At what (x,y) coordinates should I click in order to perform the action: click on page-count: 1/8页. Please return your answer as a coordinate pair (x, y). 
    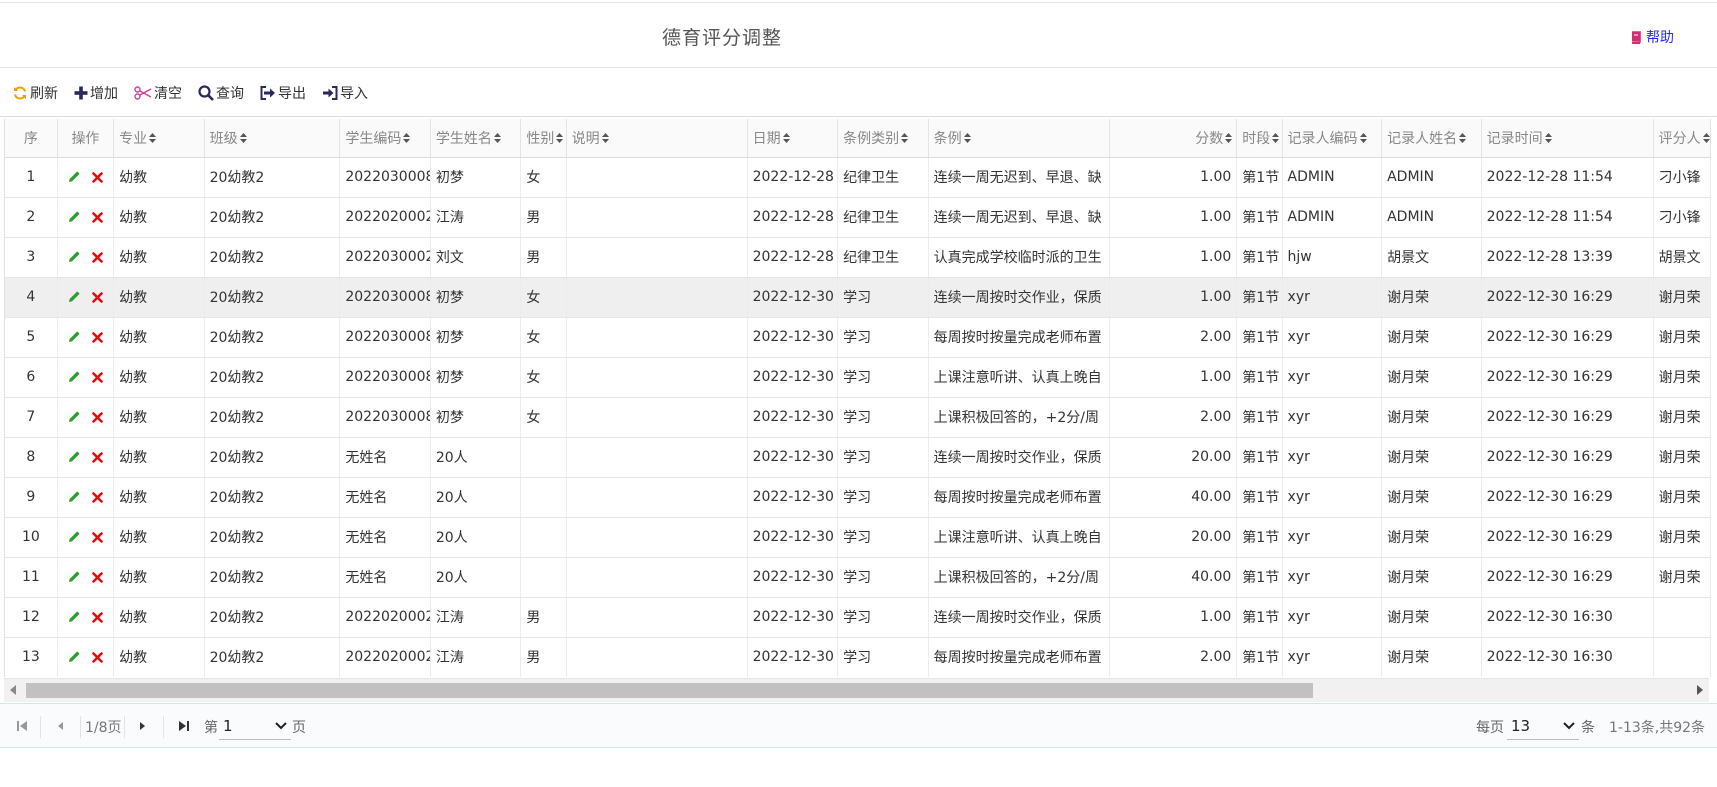
    Looking at the image, I should click on (103, 728).